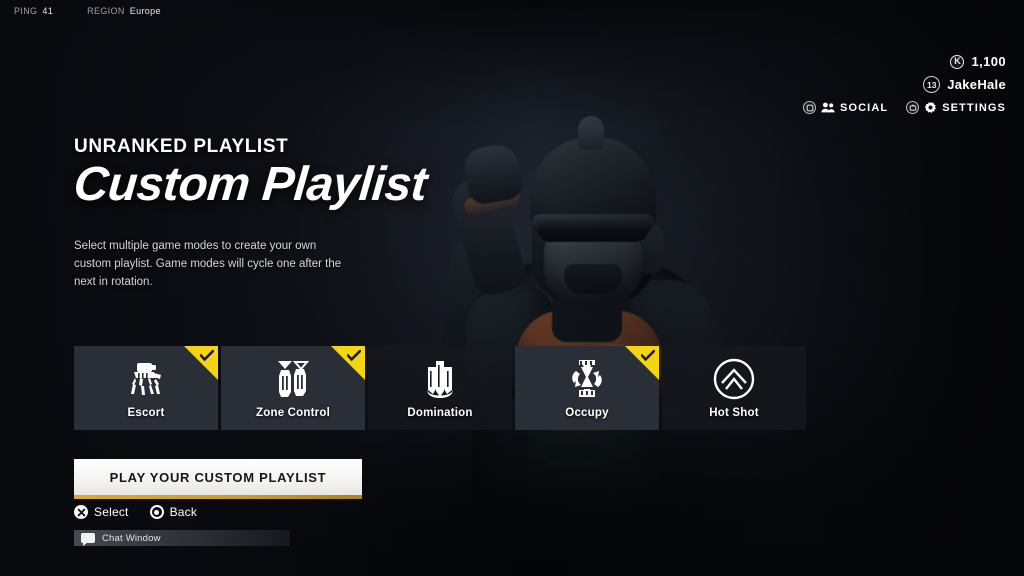 The width and height of the screenshot is (1024, 576). I want to click on robot-mule-icon, so click(146, 379).